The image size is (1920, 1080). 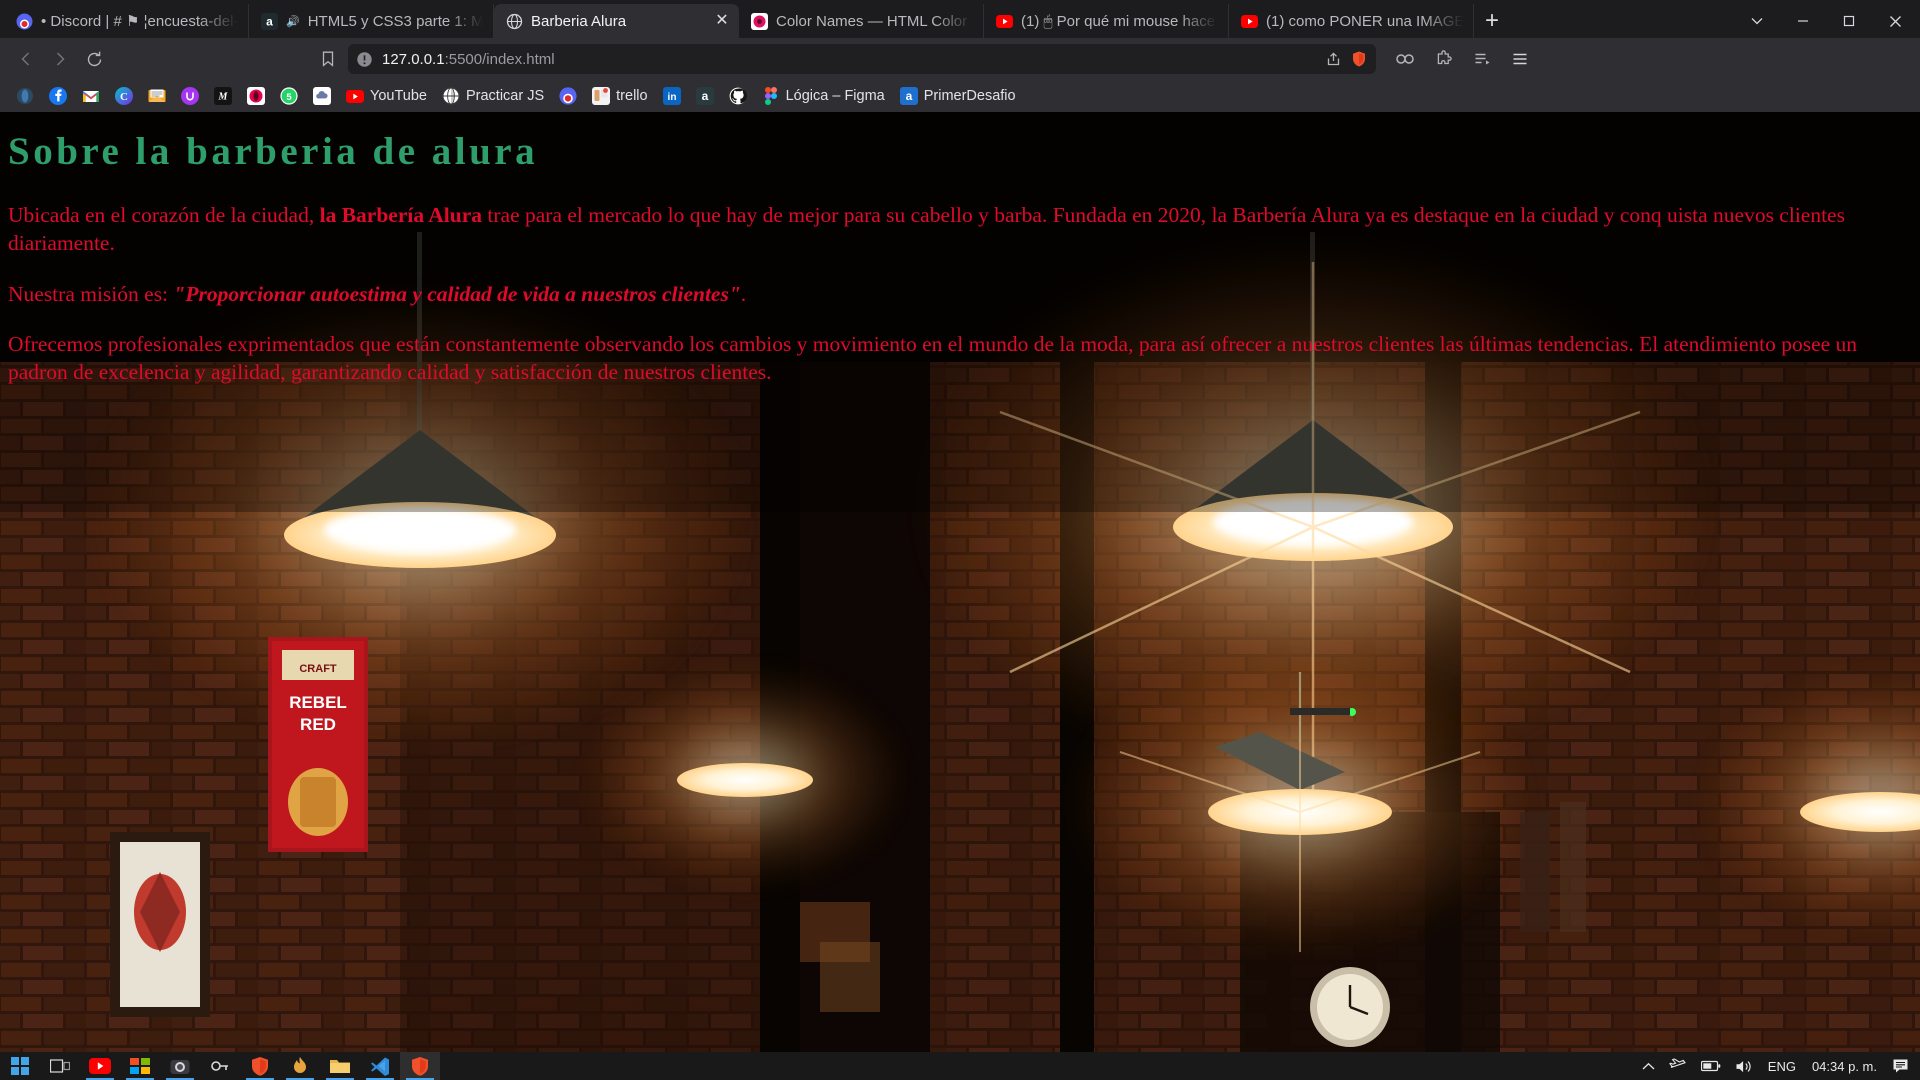 What do you see at coordinates (328, 59) in the screenshot?
I see `bookmark-icon` at bounding box center [328, 59].